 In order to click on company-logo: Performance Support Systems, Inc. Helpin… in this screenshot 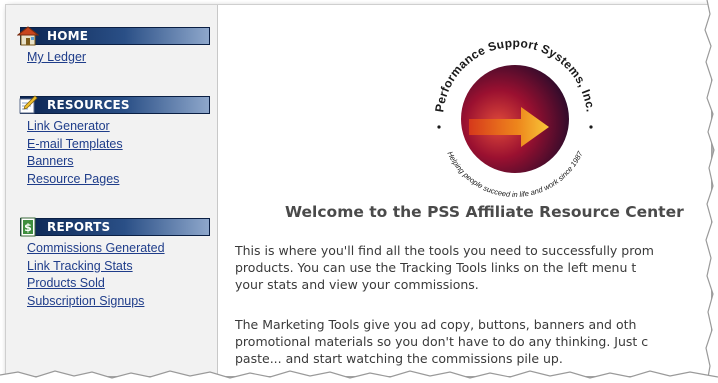, I will do `click(515, 116)`.